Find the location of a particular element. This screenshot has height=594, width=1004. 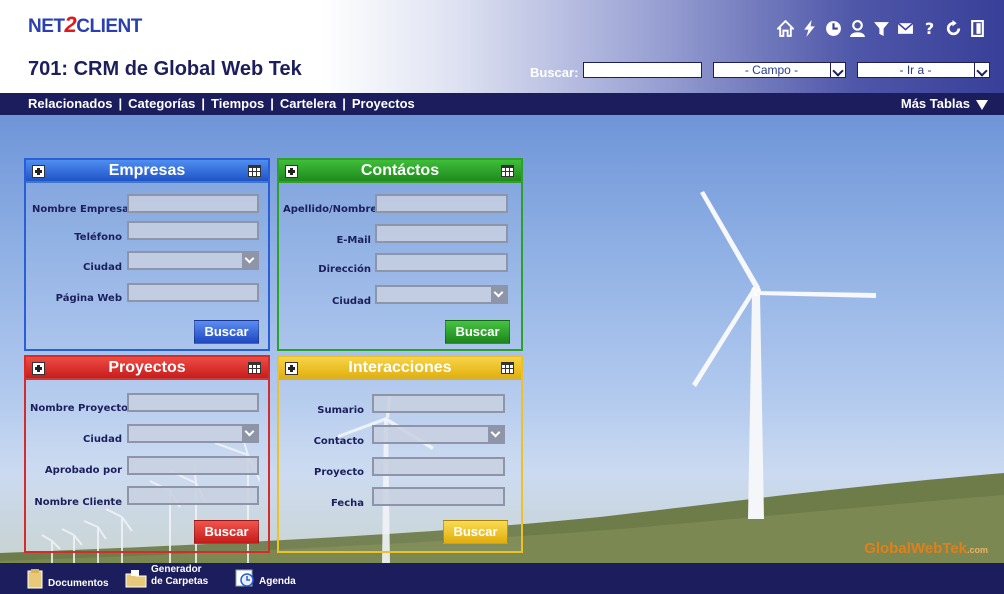

generador-label-line1: Generador is located at coordinates (176, 569).